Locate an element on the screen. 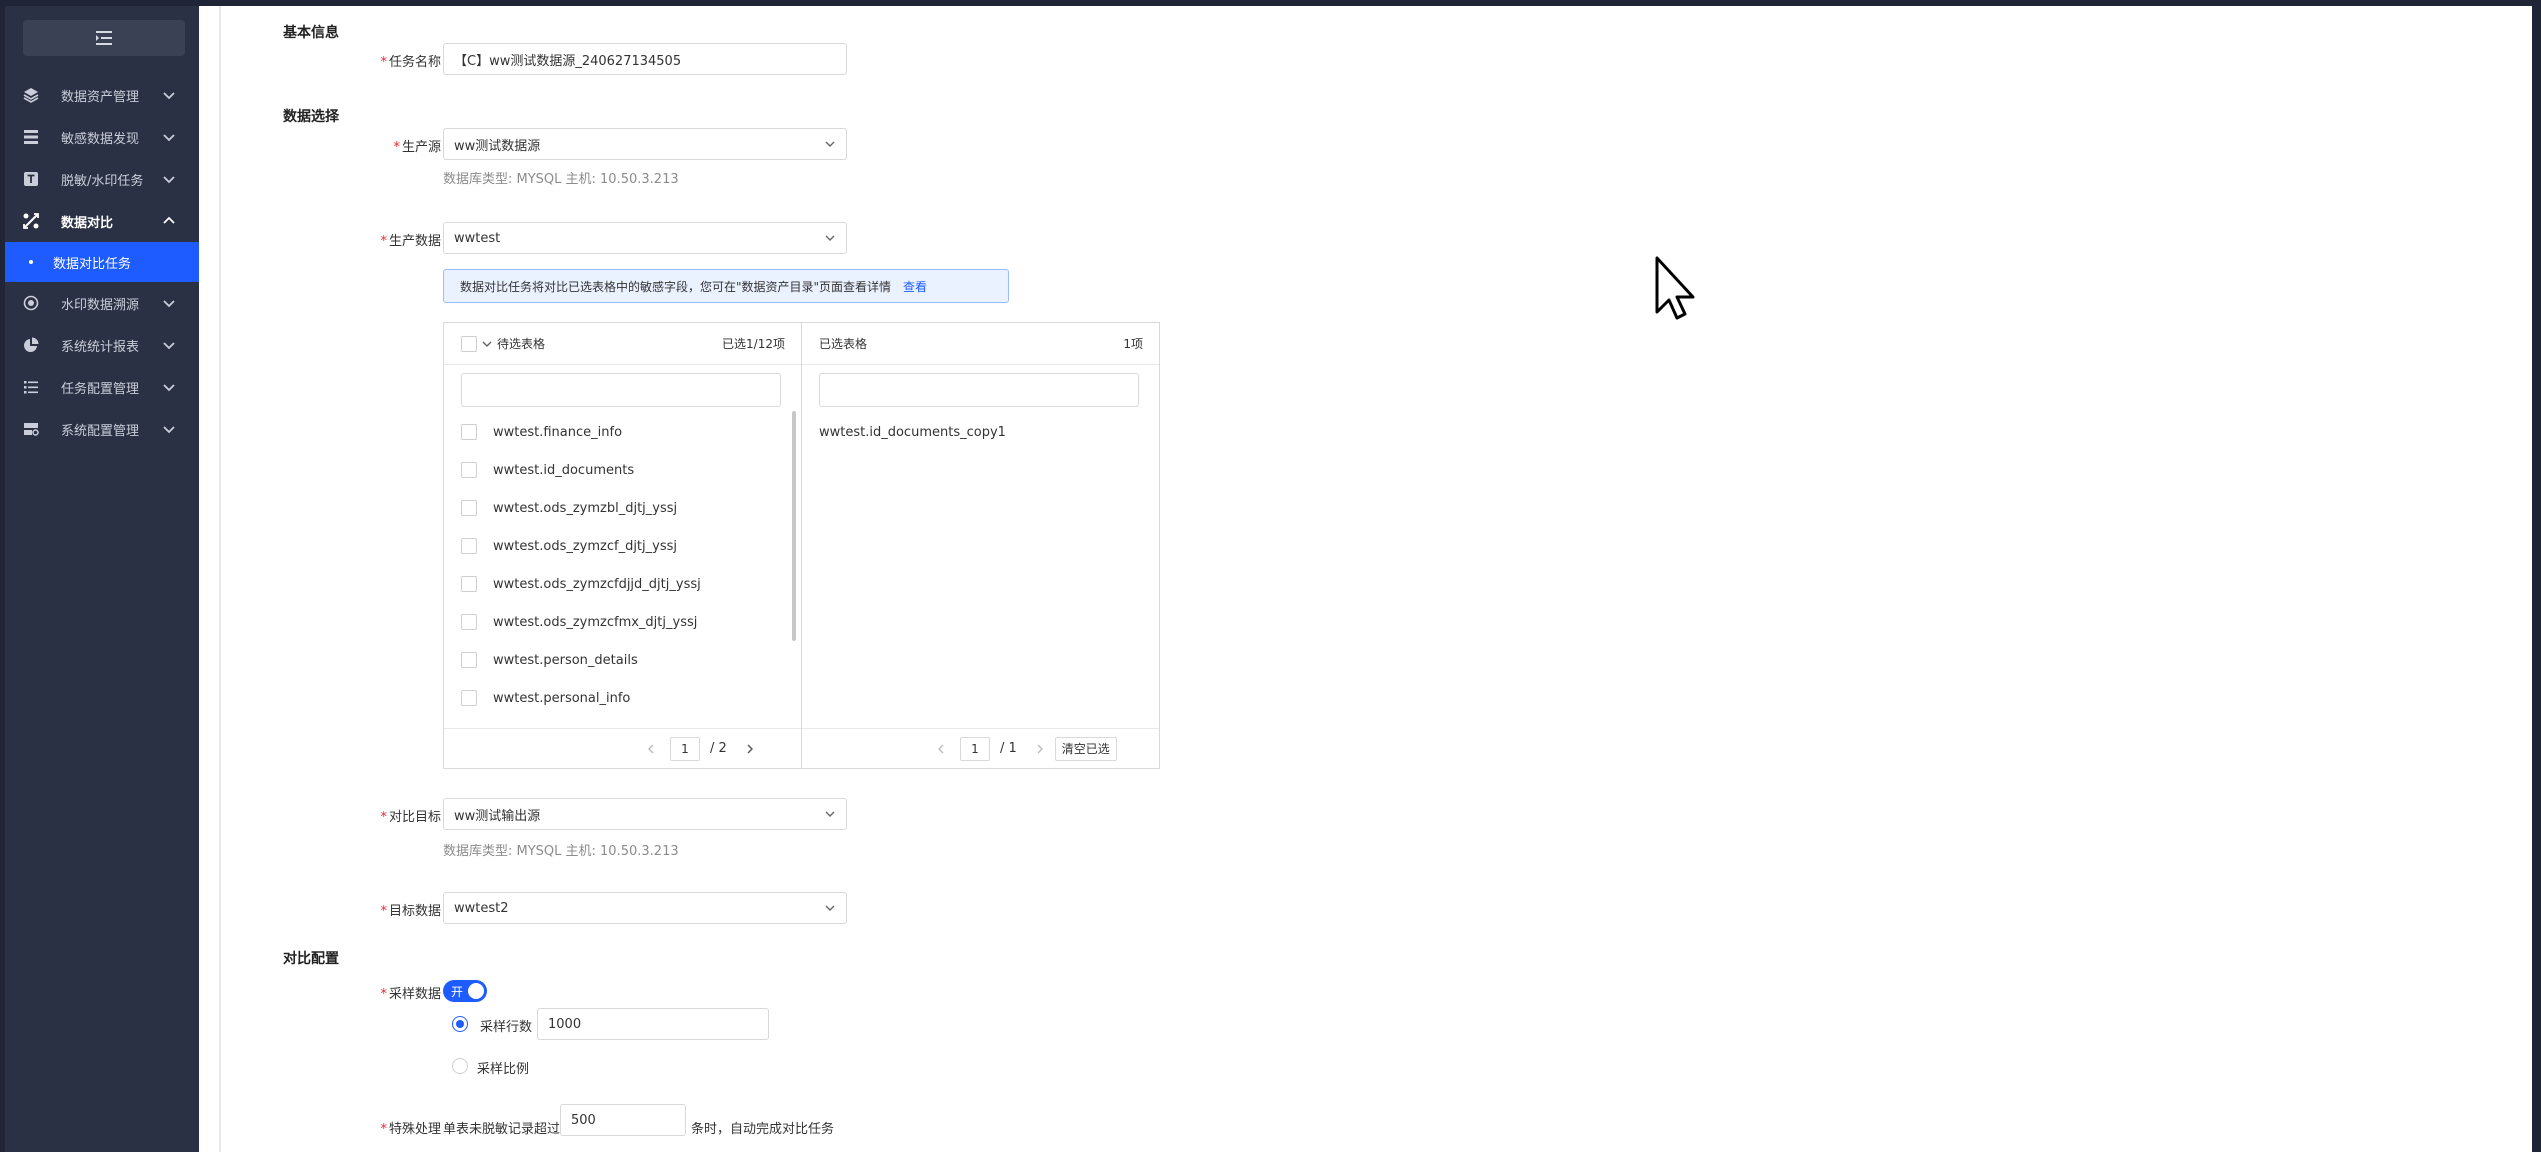 This screenshot has height=1152, width=2541. sidebar-item-system-config: 系统配置管理 is located at coordinates (102, 429).